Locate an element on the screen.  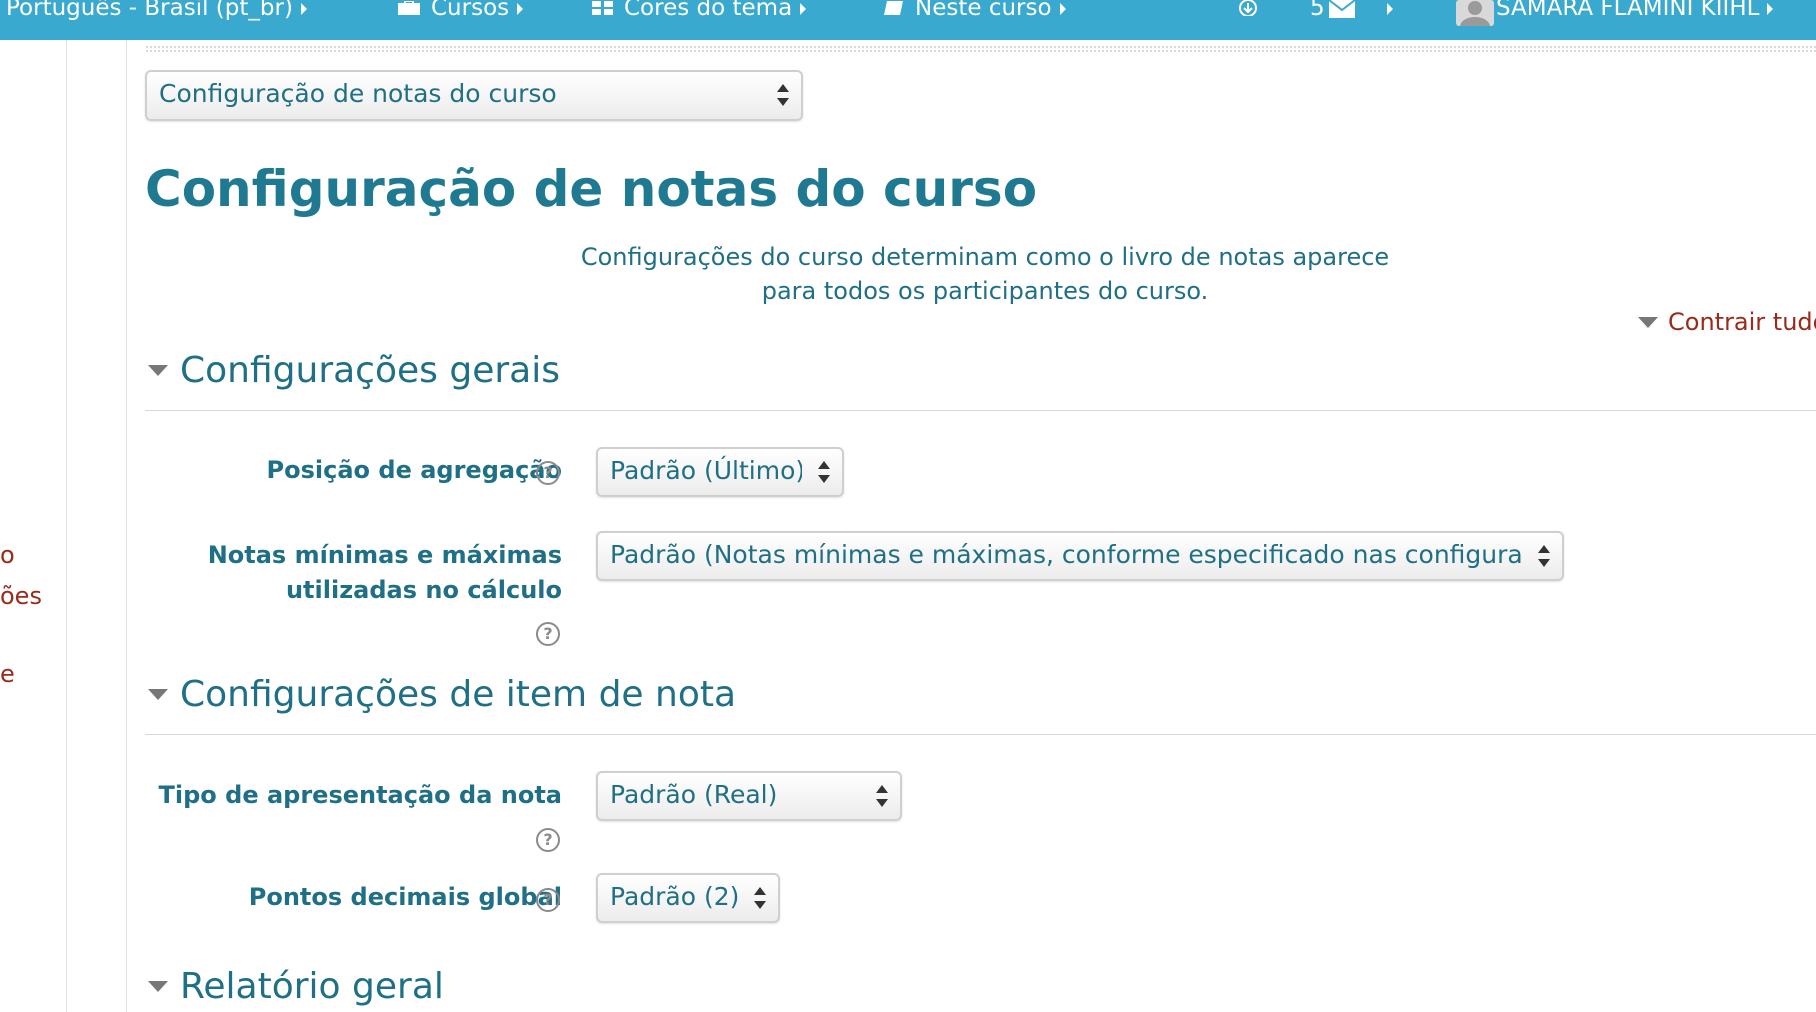
language-menu: Português - Brasil (pt_br) is located at coordinates (156, 10).